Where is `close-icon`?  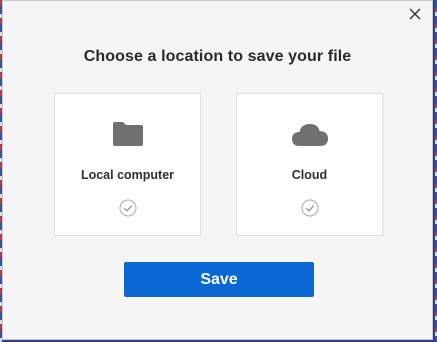 close-icon is located at coordinates (415, 16).